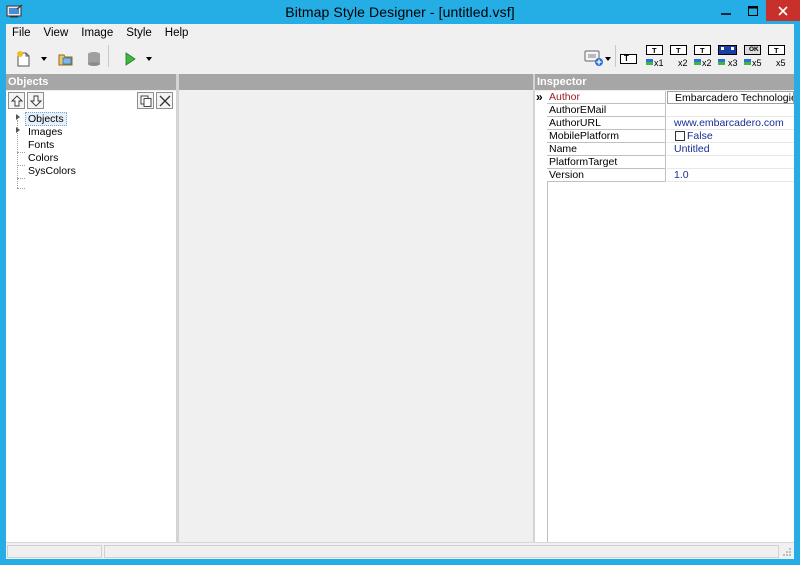 The height and width of the screenshot is (565, 800). Describe the element at coordinates (145, 100) in the screenshot. I see `copy-object-button` at that location.